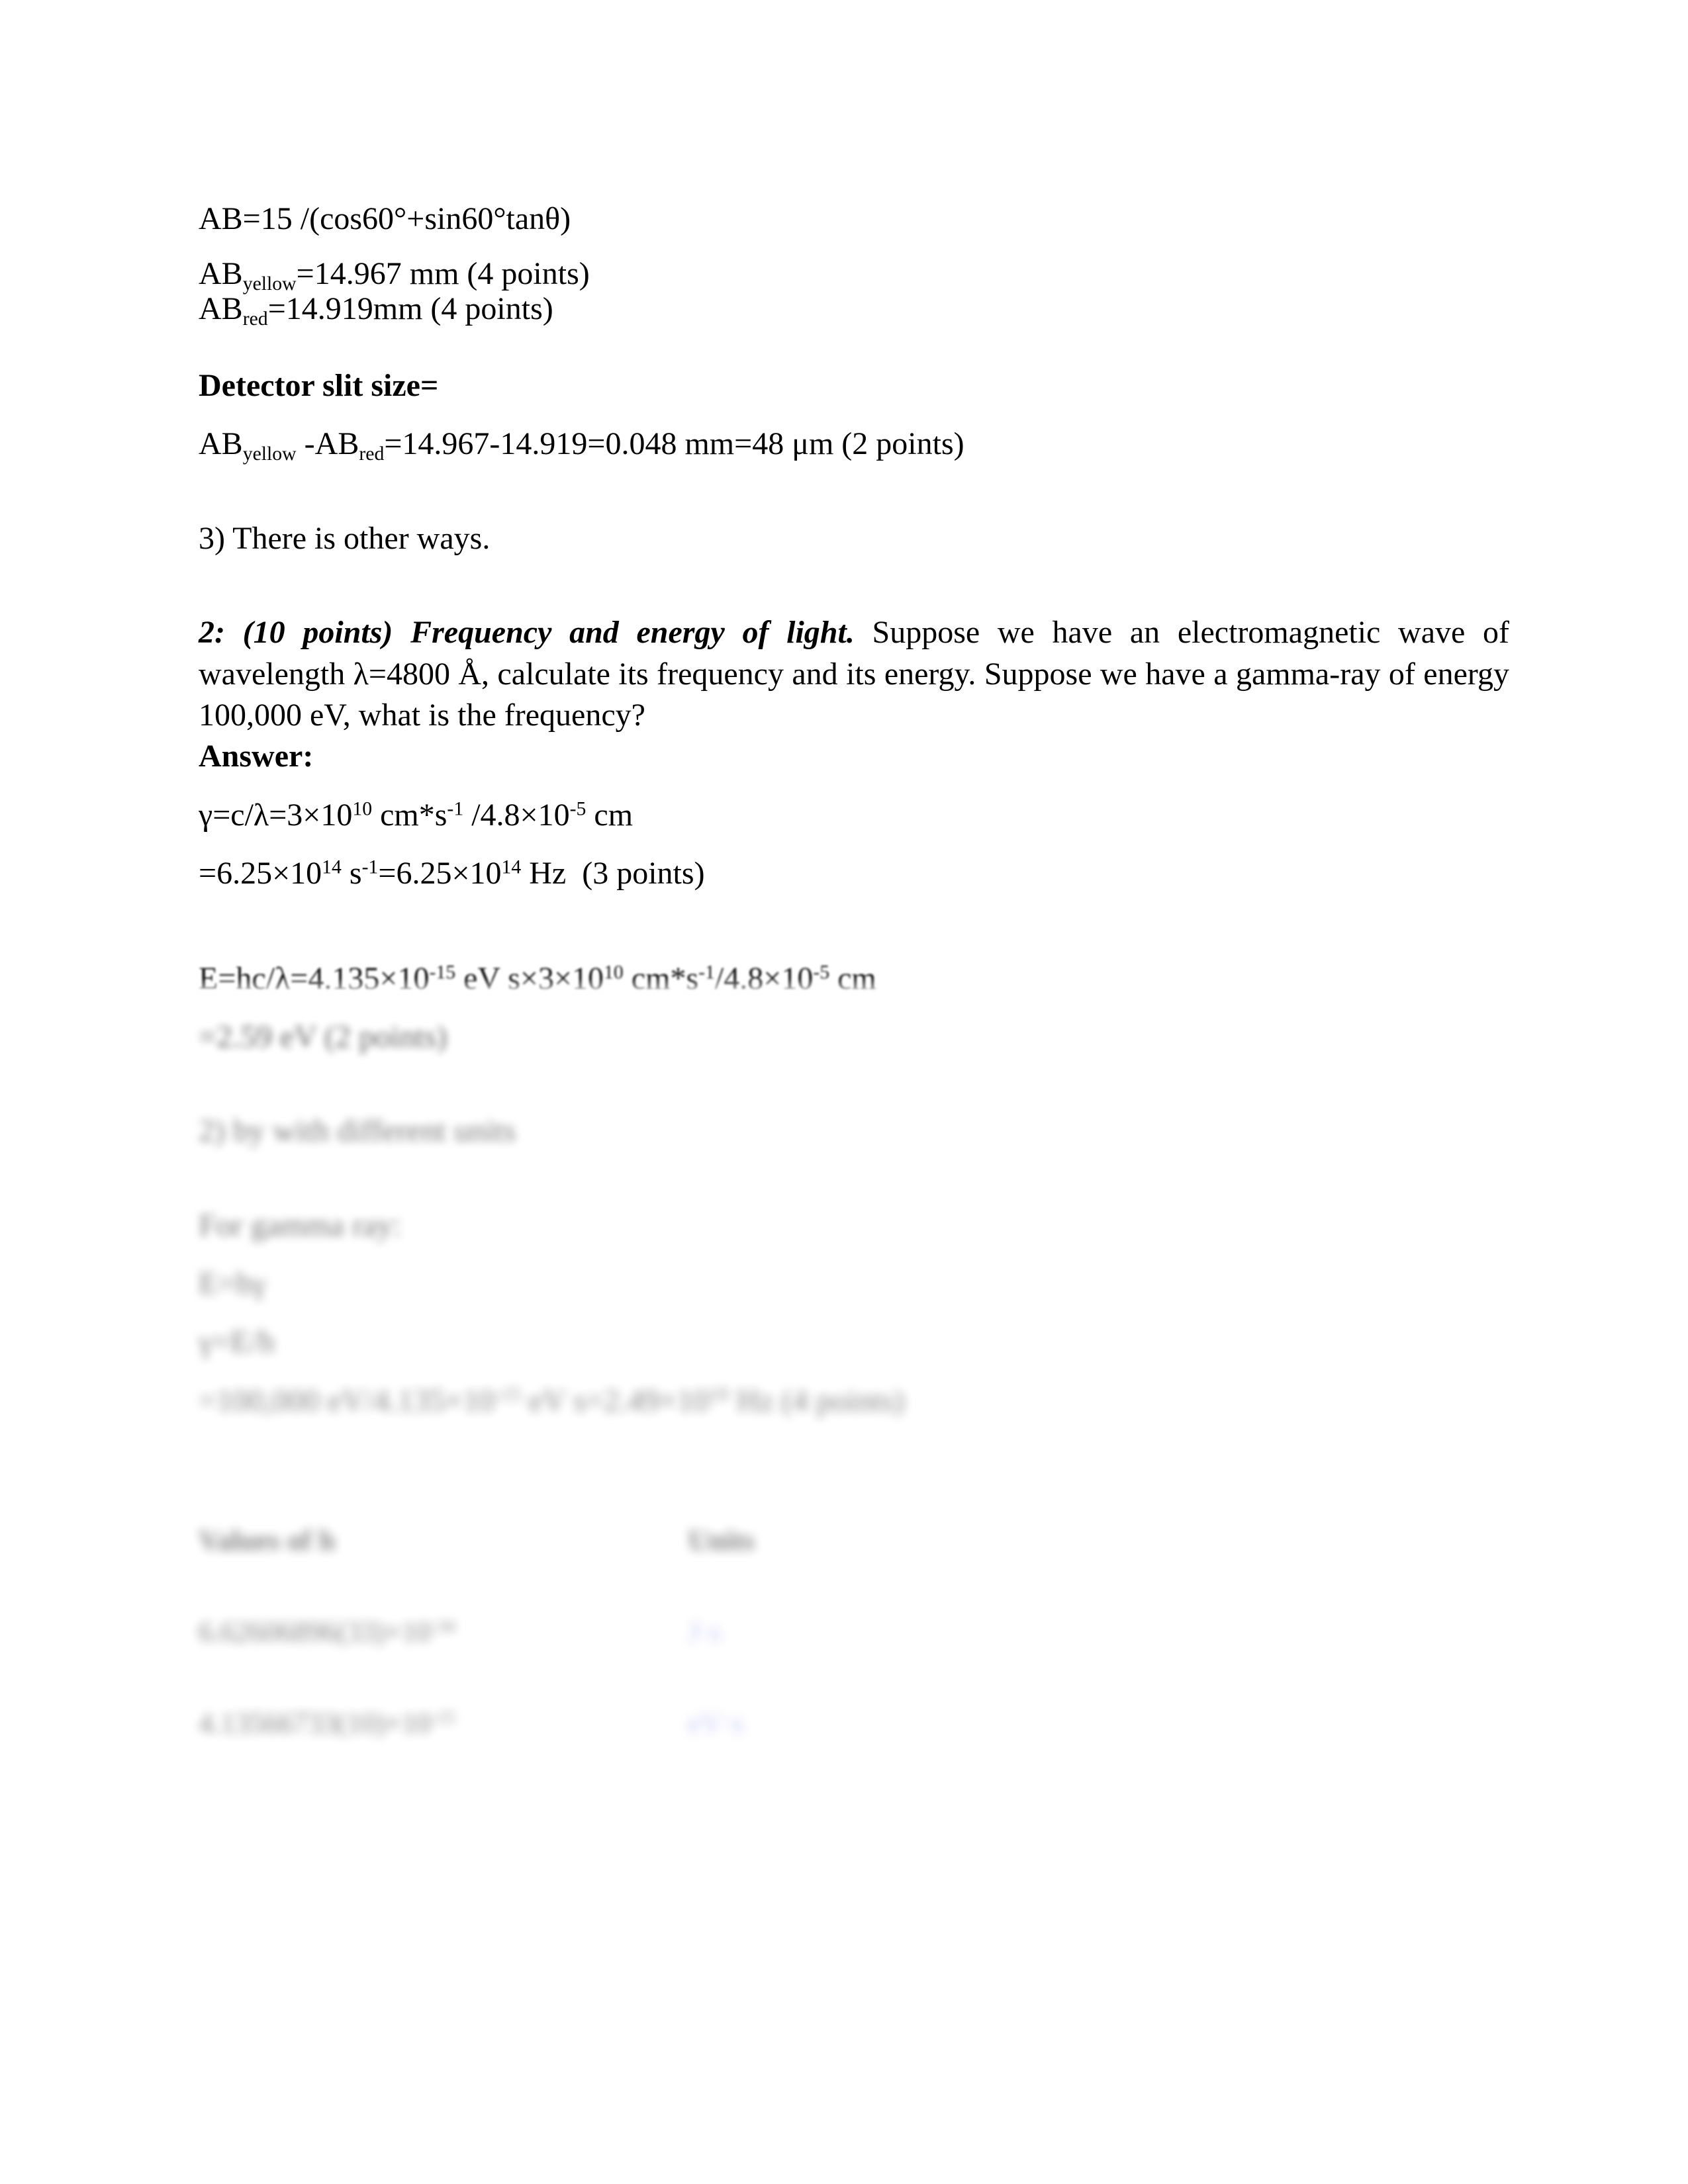  I want to click on ab-red-symbol: AB, so click(221, 309).